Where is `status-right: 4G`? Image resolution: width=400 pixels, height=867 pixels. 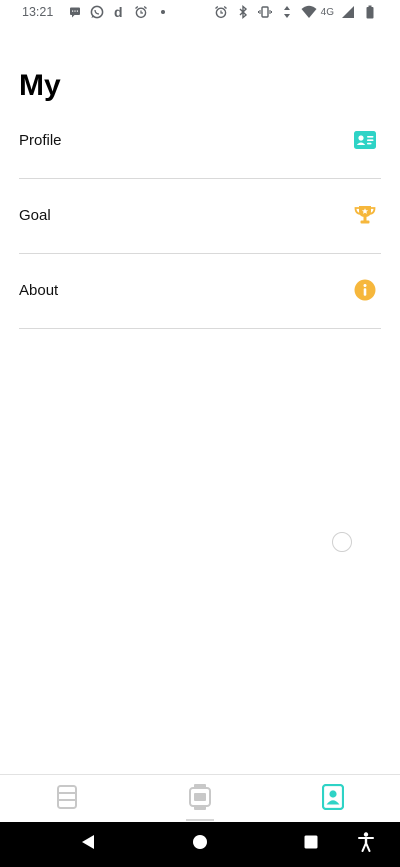
status-right: 4G is located at coordinates (292, 12).